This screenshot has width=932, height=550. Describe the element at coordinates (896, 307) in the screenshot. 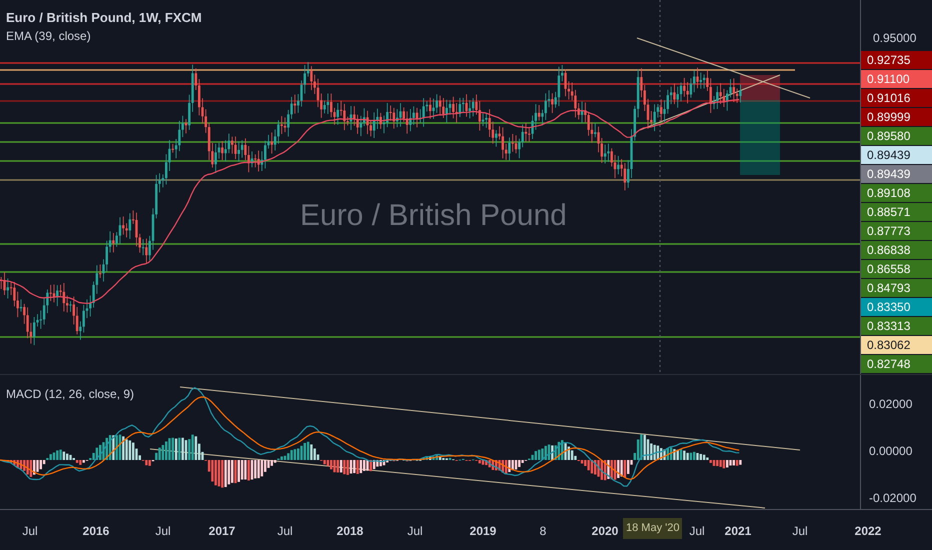

I see `price-label: 0.83350` at that location.